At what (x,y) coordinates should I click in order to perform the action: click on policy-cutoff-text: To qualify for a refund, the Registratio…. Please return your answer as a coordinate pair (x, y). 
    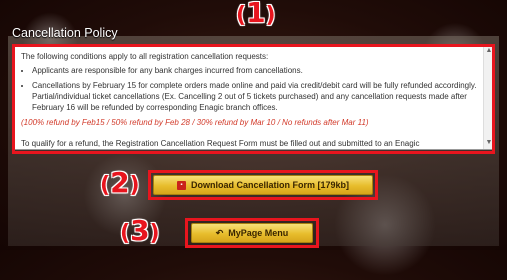
    Looking at the image, I should click on (220, 143).